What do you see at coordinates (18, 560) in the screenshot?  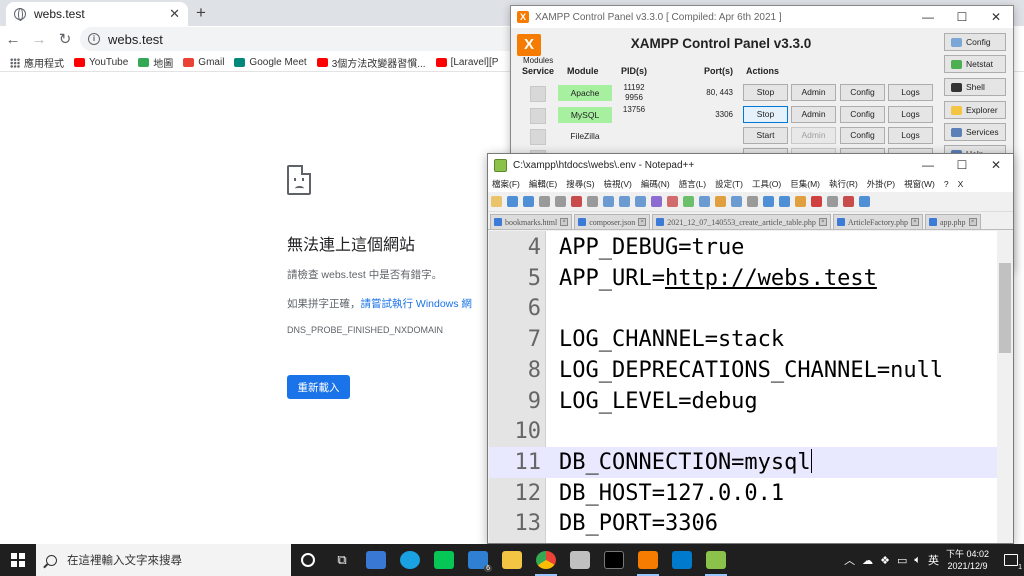 I see `start-button` at bounding box center [18, 560].